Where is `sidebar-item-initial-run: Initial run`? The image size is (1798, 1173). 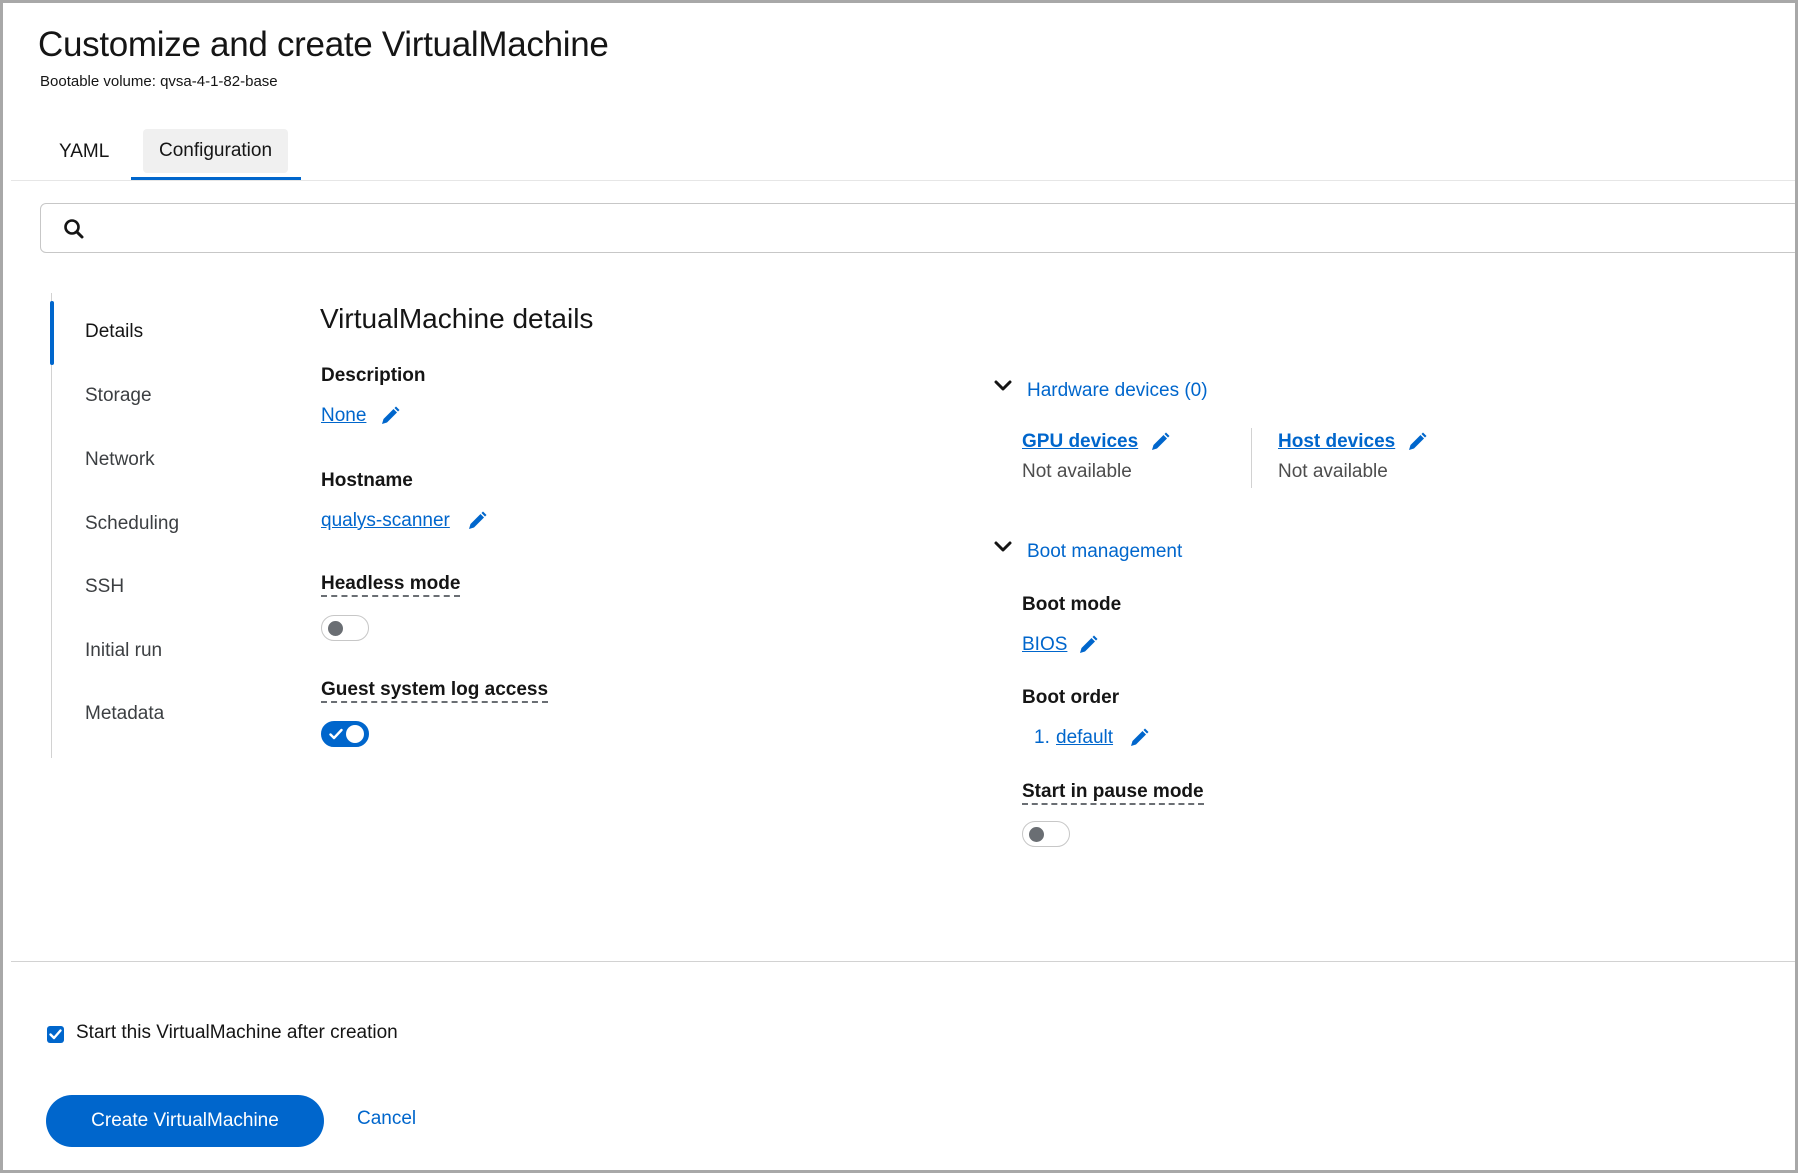 sidebar-item-initial-run: Initial run is located at coordinates (123, 651).